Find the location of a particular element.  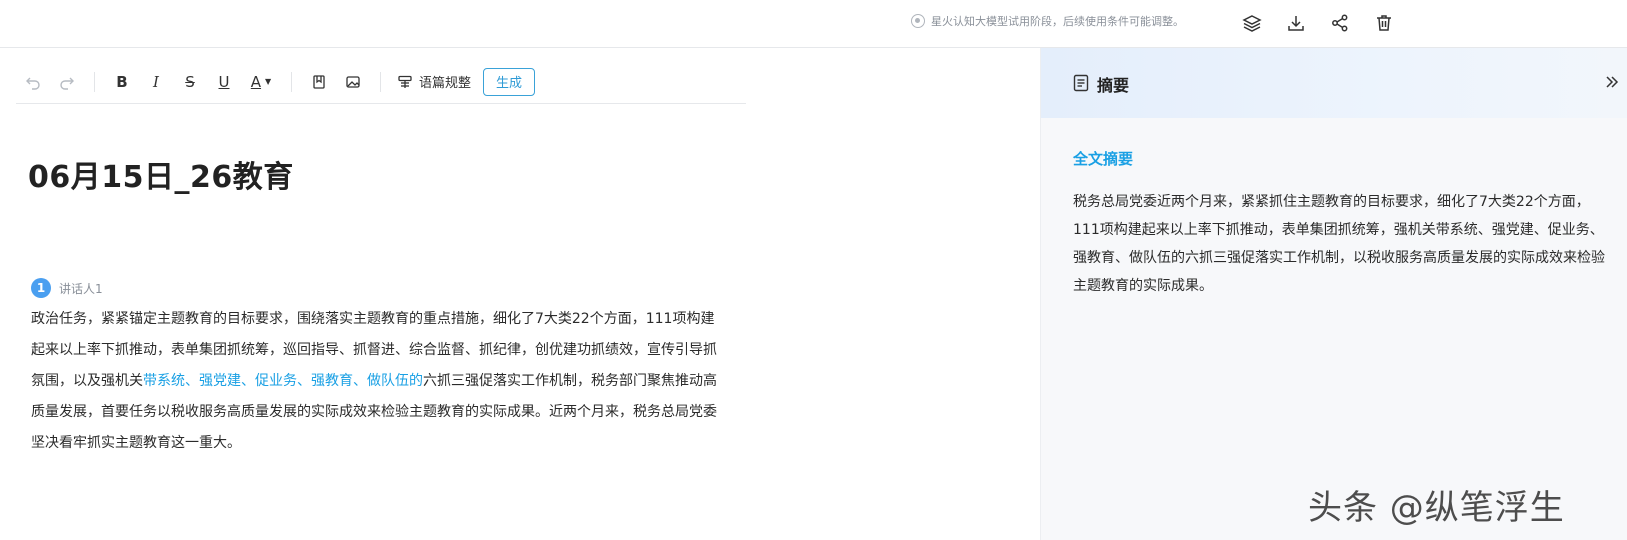

layers-button is located at coordinates (1252, 23).